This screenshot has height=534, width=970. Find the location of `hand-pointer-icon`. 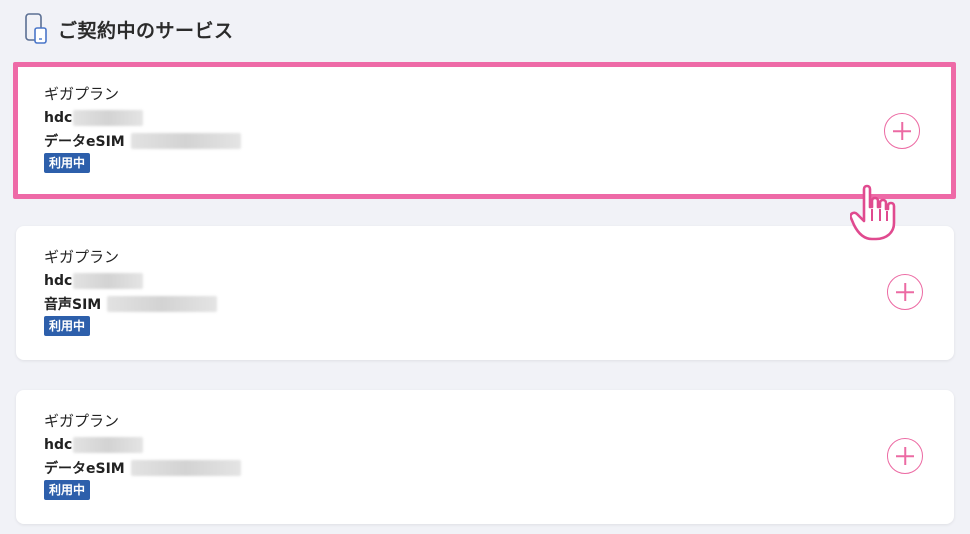

hand-pointer-icon is located at coordinates (873, 214).